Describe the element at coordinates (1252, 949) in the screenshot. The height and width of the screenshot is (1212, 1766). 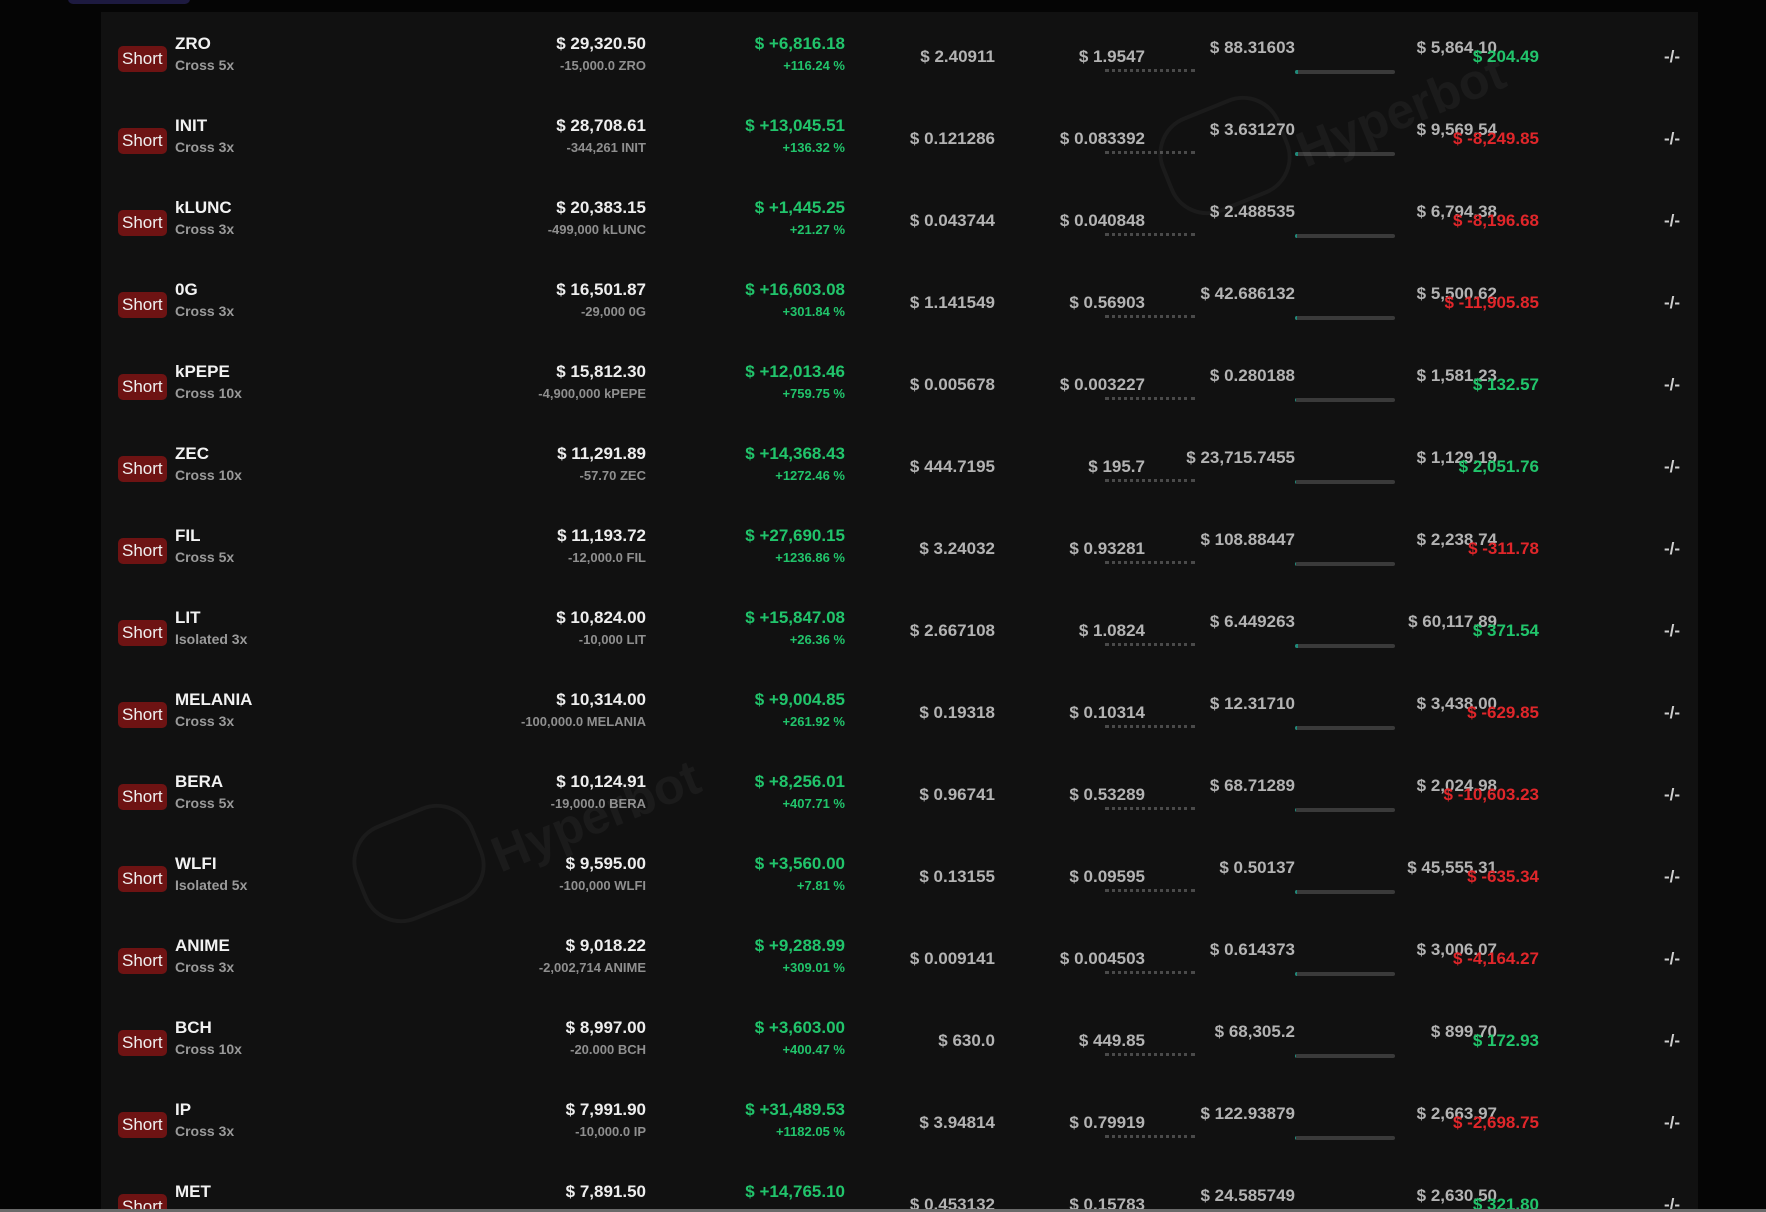
I see `liquidation-price: $ 0.614373` at that location.